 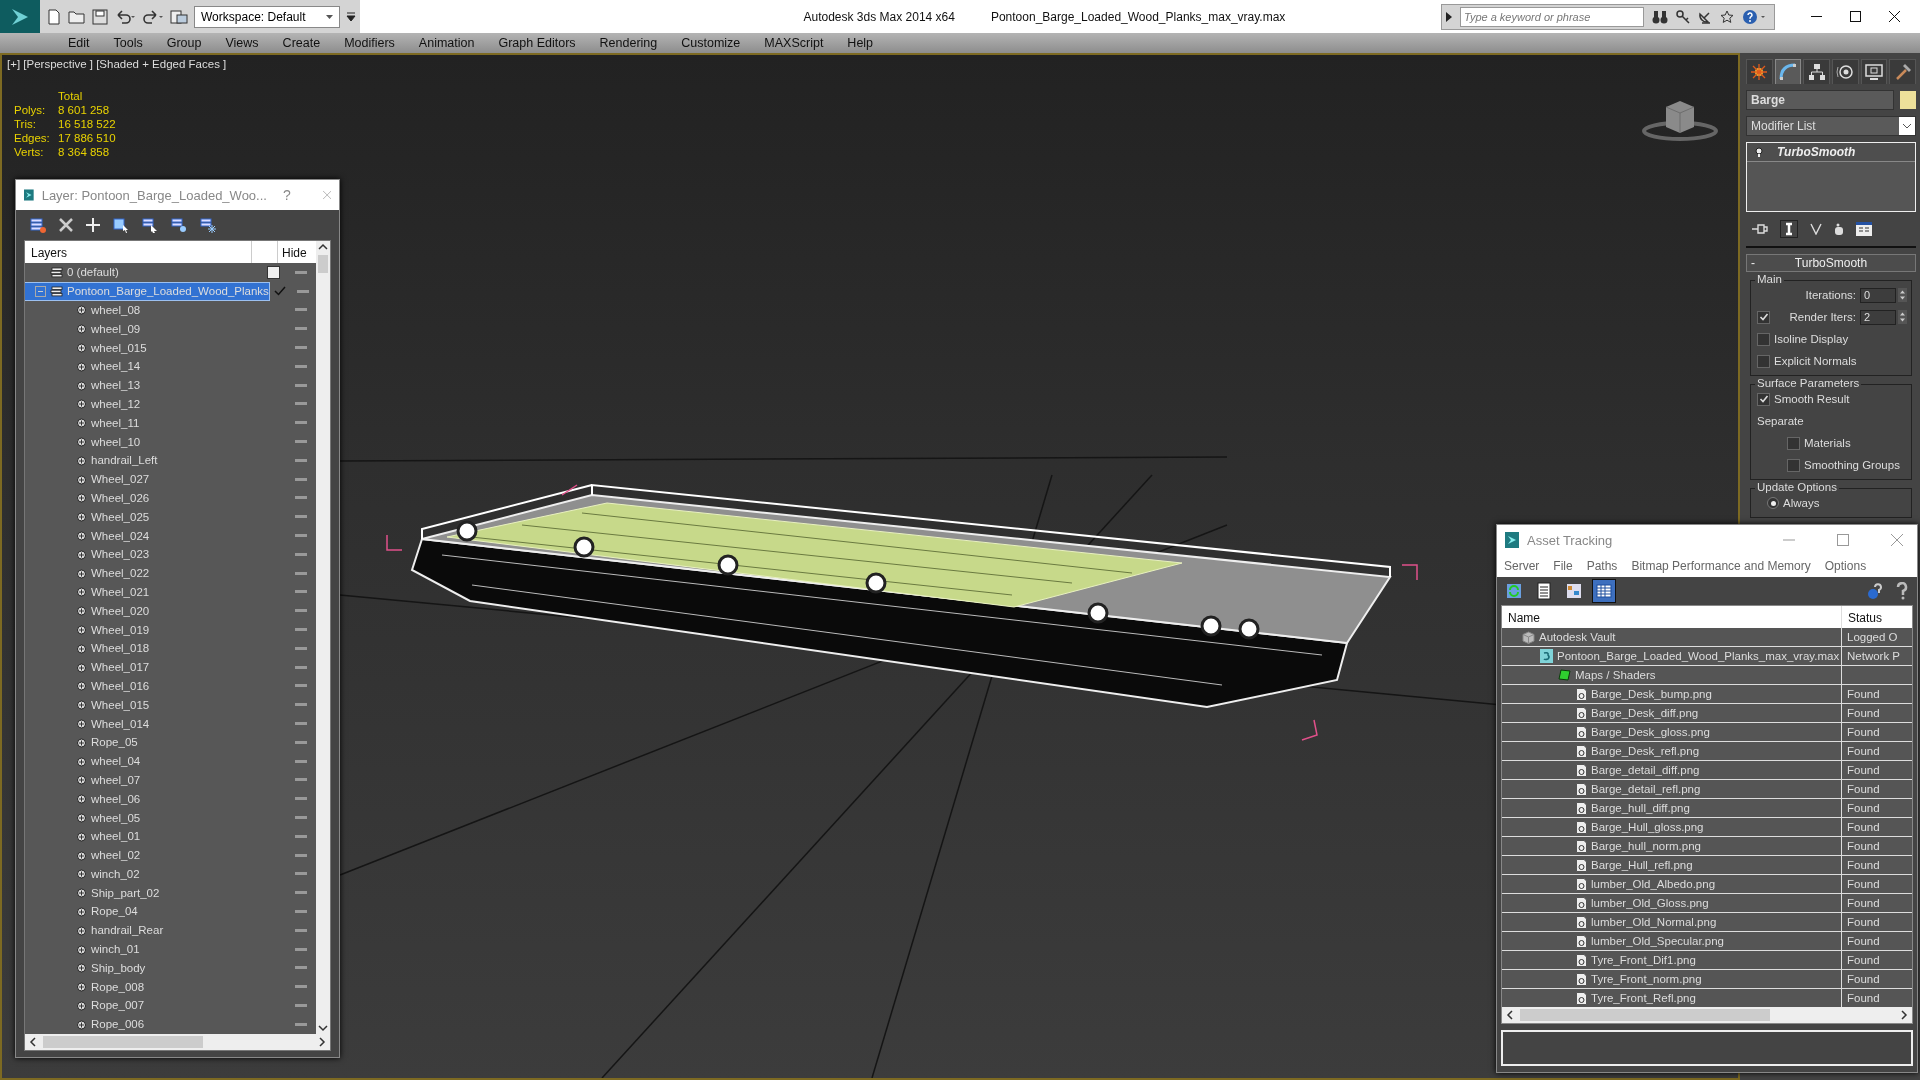 I want to click on layer-row: Rope_007, so click(x=142, y=1005).